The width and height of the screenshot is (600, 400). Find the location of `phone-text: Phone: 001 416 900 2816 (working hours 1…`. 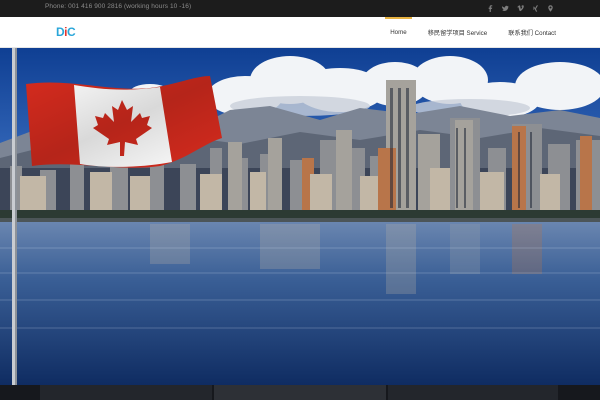

phone-text: Phone: 001 416 900 2816 (working hours 1… is located at coordinates (118, 6).